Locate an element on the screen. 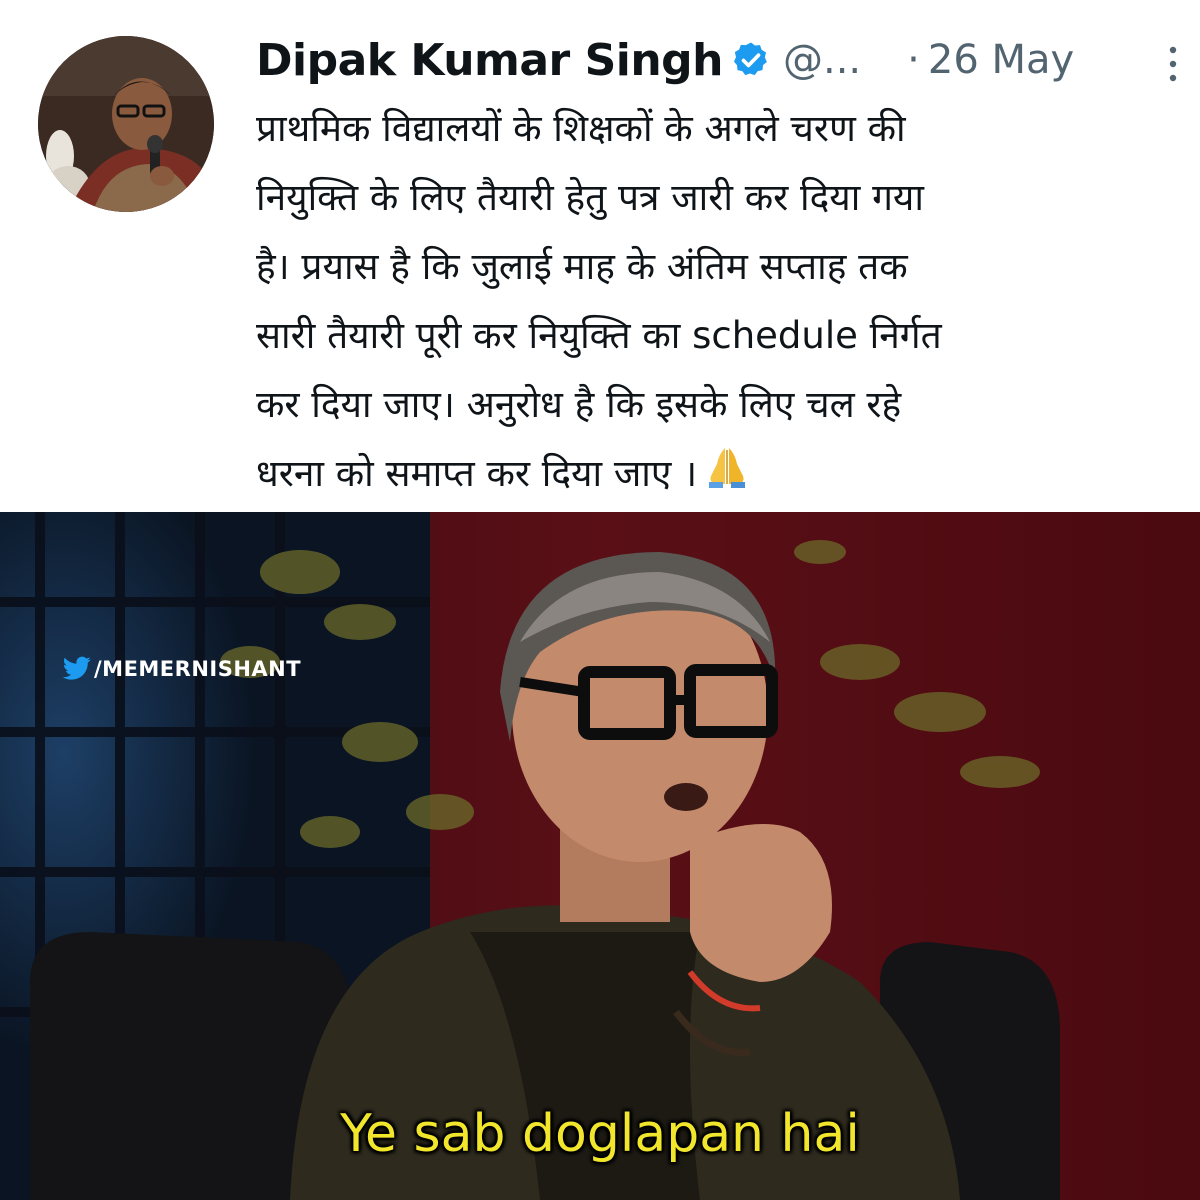 Image resolution: width=1200 pixels, height=1200 pixels. verified-badge-icon is located at coordinates (751, 60).